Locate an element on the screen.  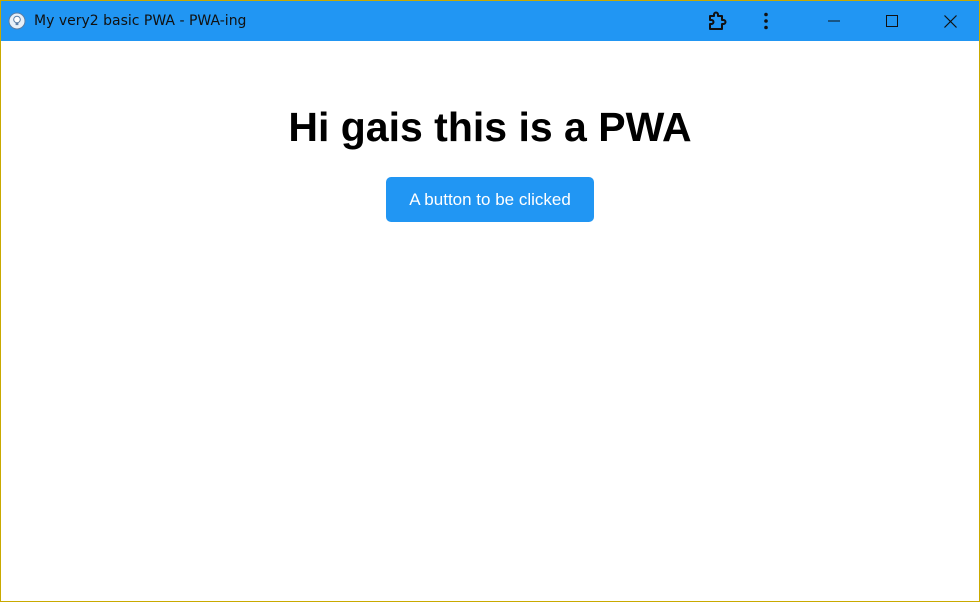
page-title: Hi gais this is a PWA is located at coordinates (490, 127).